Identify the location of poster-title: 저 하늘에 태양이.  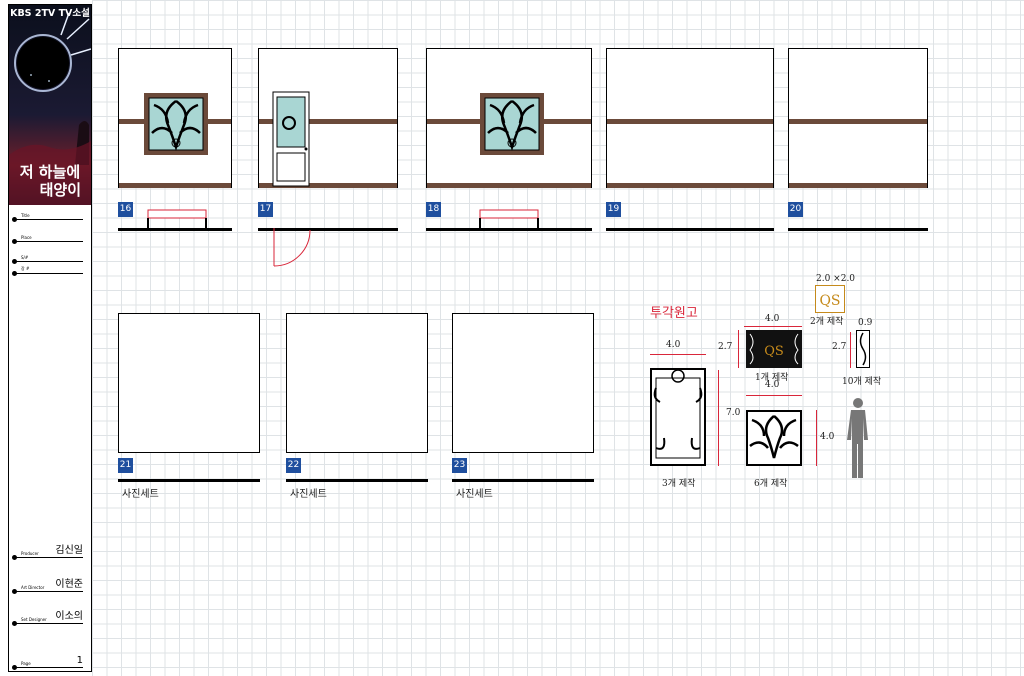
(50, 181).